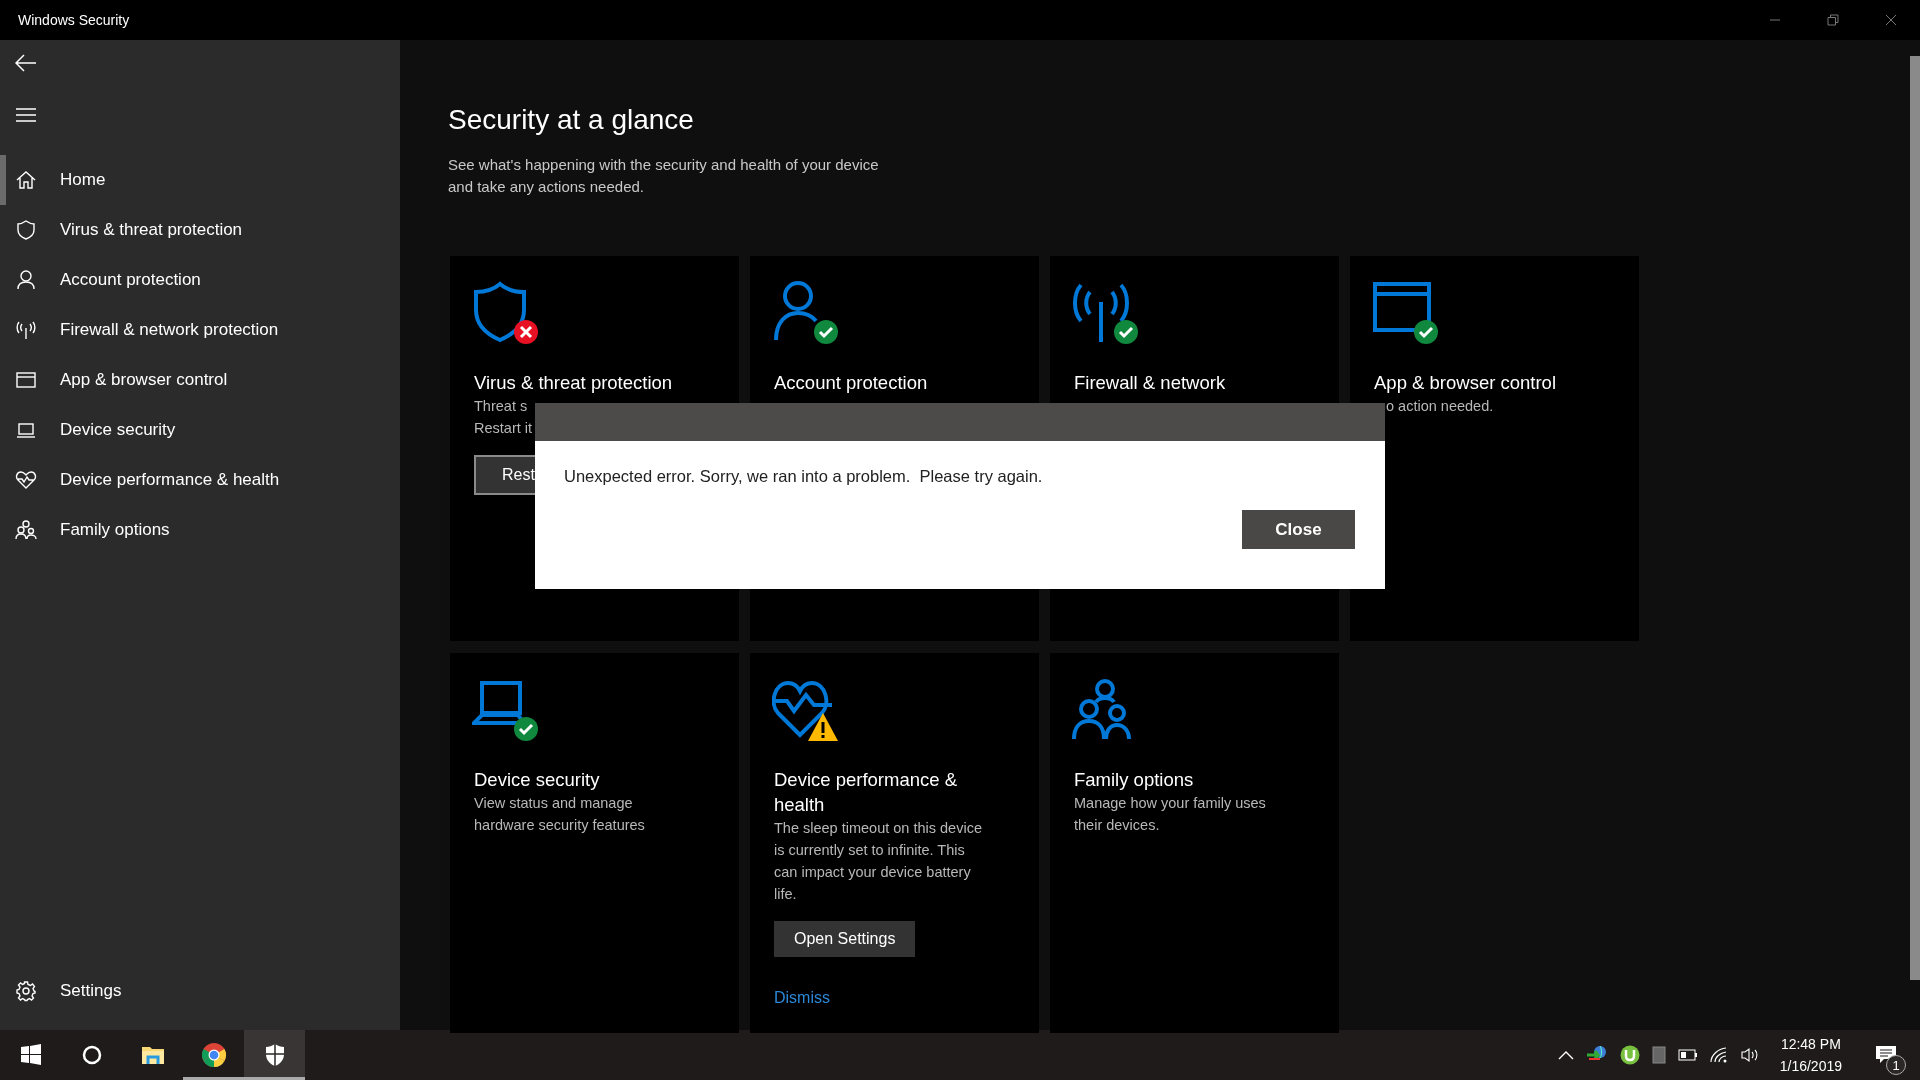  Describe the element at coordinates (1565, 1055) in the screenshot. I see `chevron-up-icon` at that location.